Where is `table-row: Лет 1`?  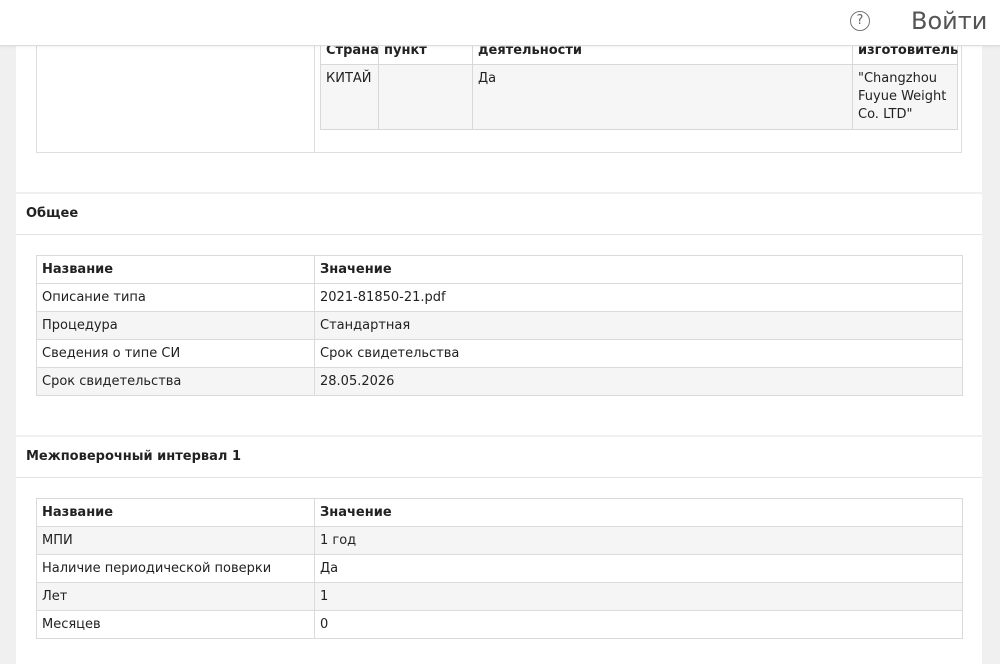 table-row: Лет 1 is located at coordinates (499, 596).